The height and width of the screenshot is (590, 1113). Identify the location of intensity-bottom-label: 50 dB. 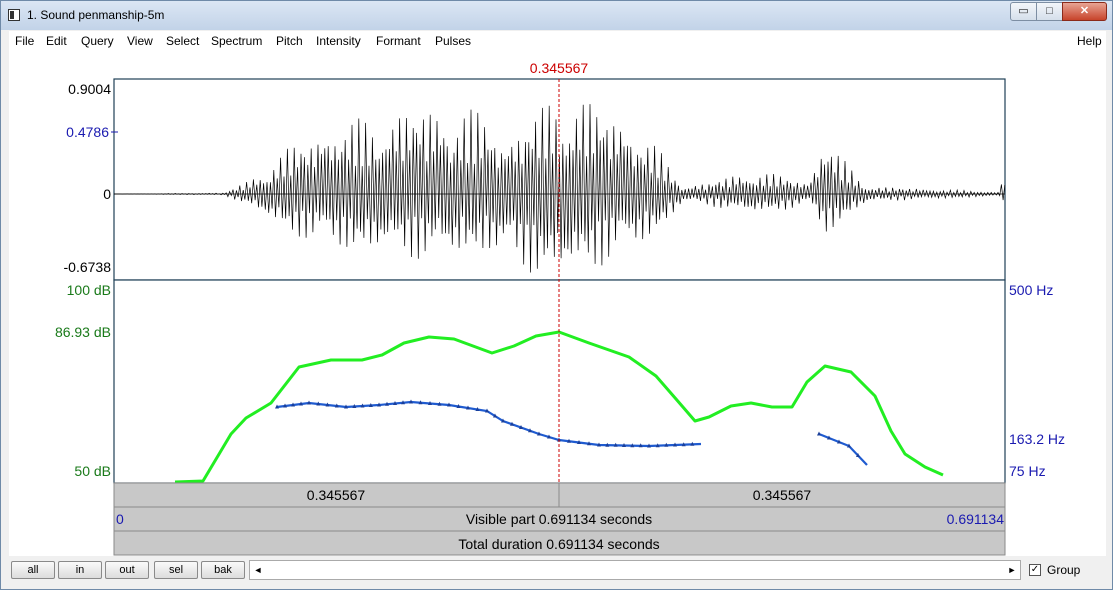
(92, 471).